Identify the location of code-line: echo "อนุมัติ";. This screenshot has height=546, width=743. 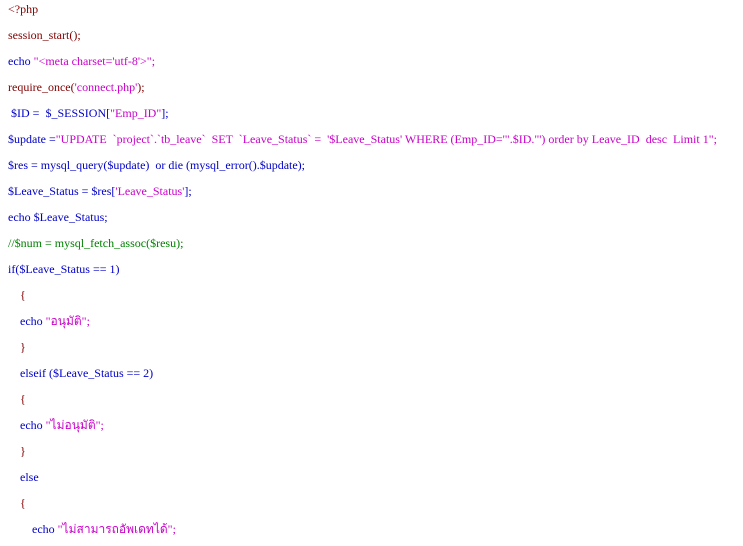
(49, 321).